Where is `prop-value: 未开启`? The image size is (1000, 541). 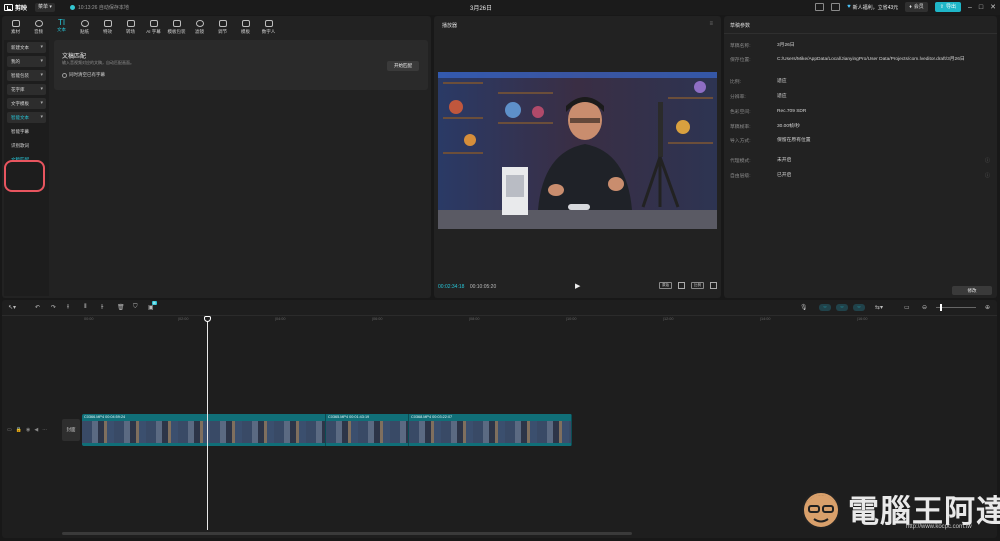
prop-value: 未开启 is located at coordinates (784, 160).